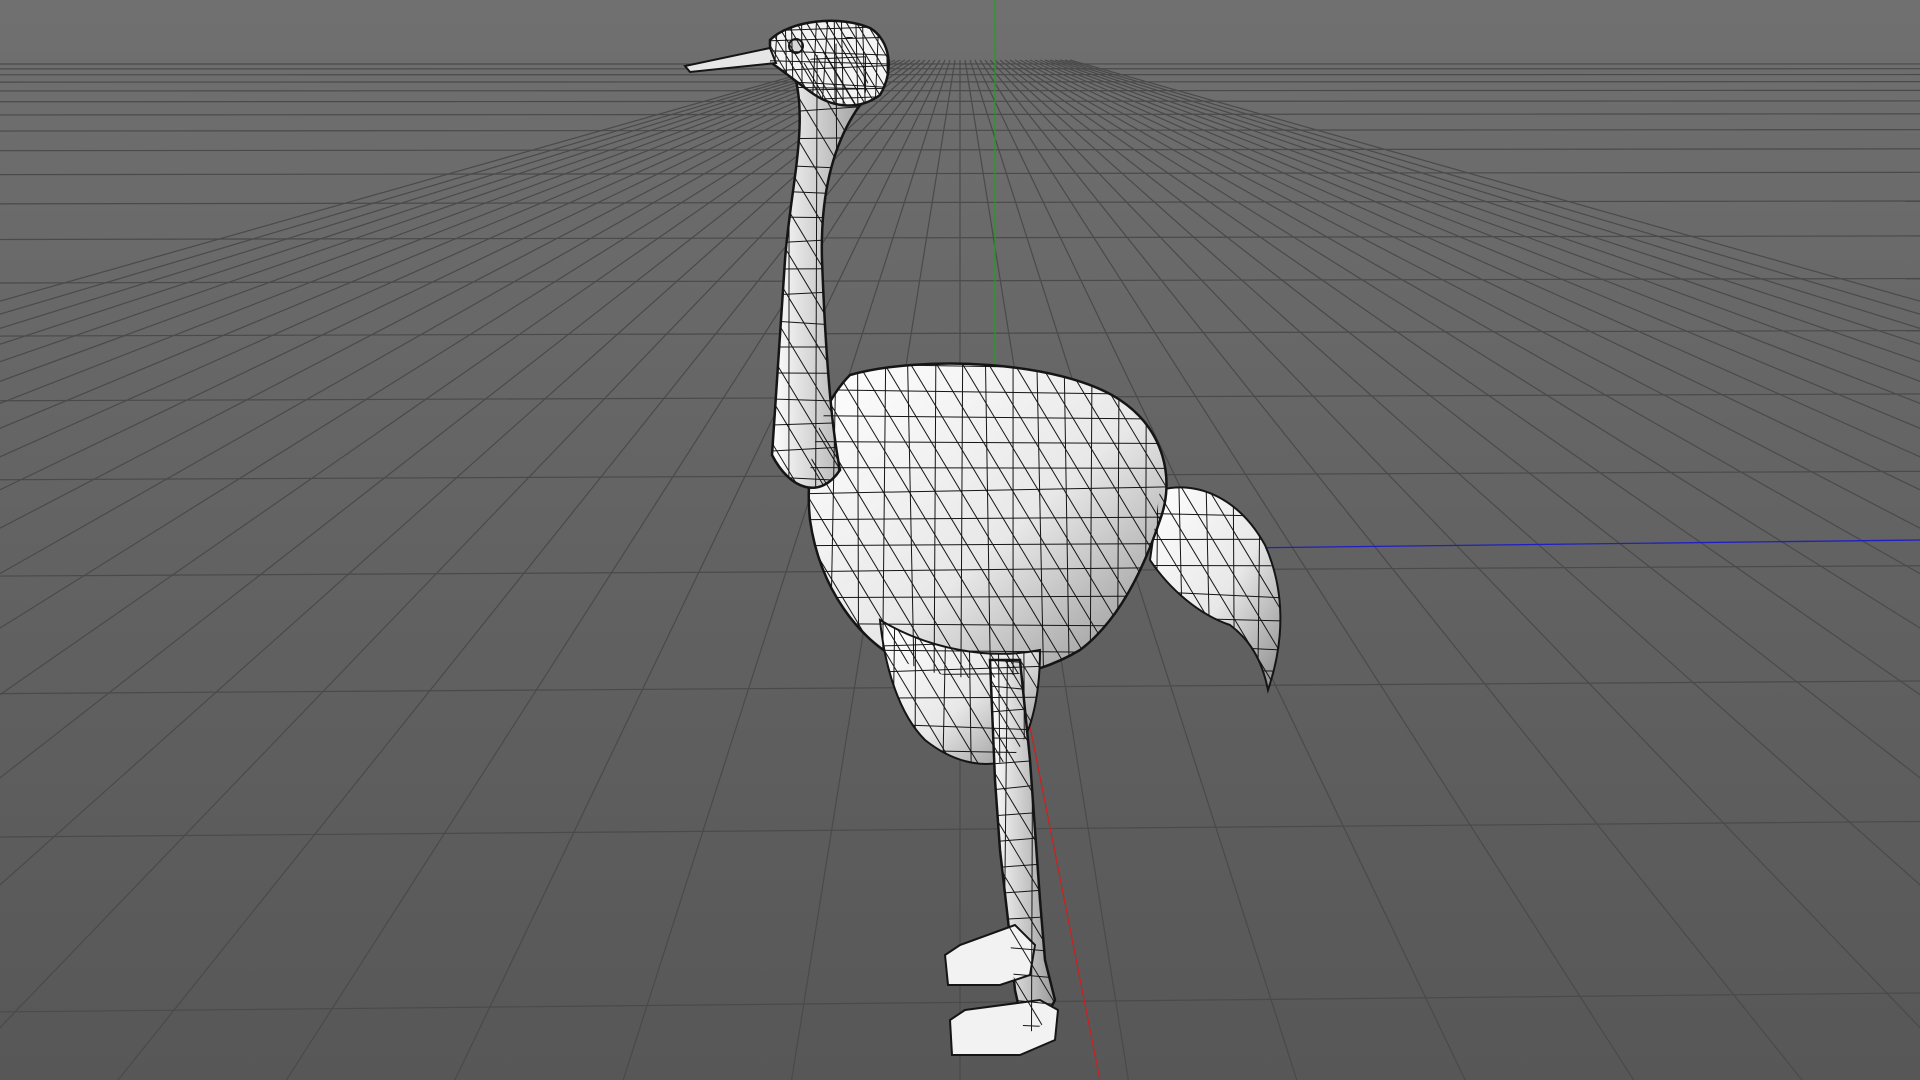 This screenshot has width=1920, height=1080. I want to click on leg-wire, so click(1022, 847).